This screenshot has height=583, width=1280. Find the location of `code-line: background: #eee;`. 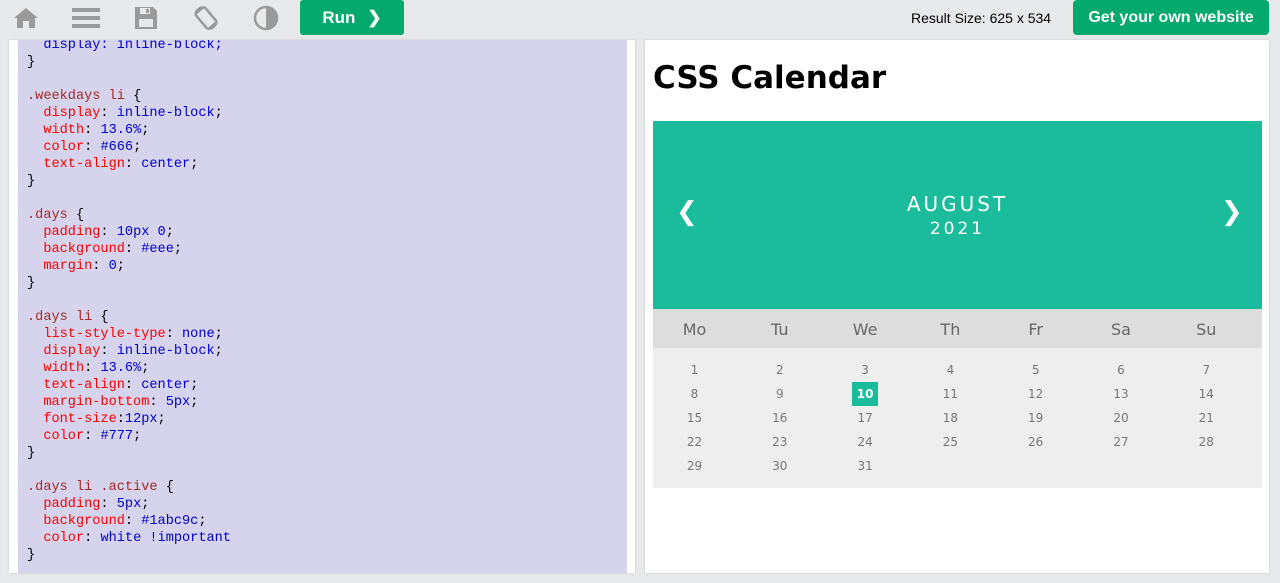

code-line: background: #eee; is located at coordinates (129, 249).